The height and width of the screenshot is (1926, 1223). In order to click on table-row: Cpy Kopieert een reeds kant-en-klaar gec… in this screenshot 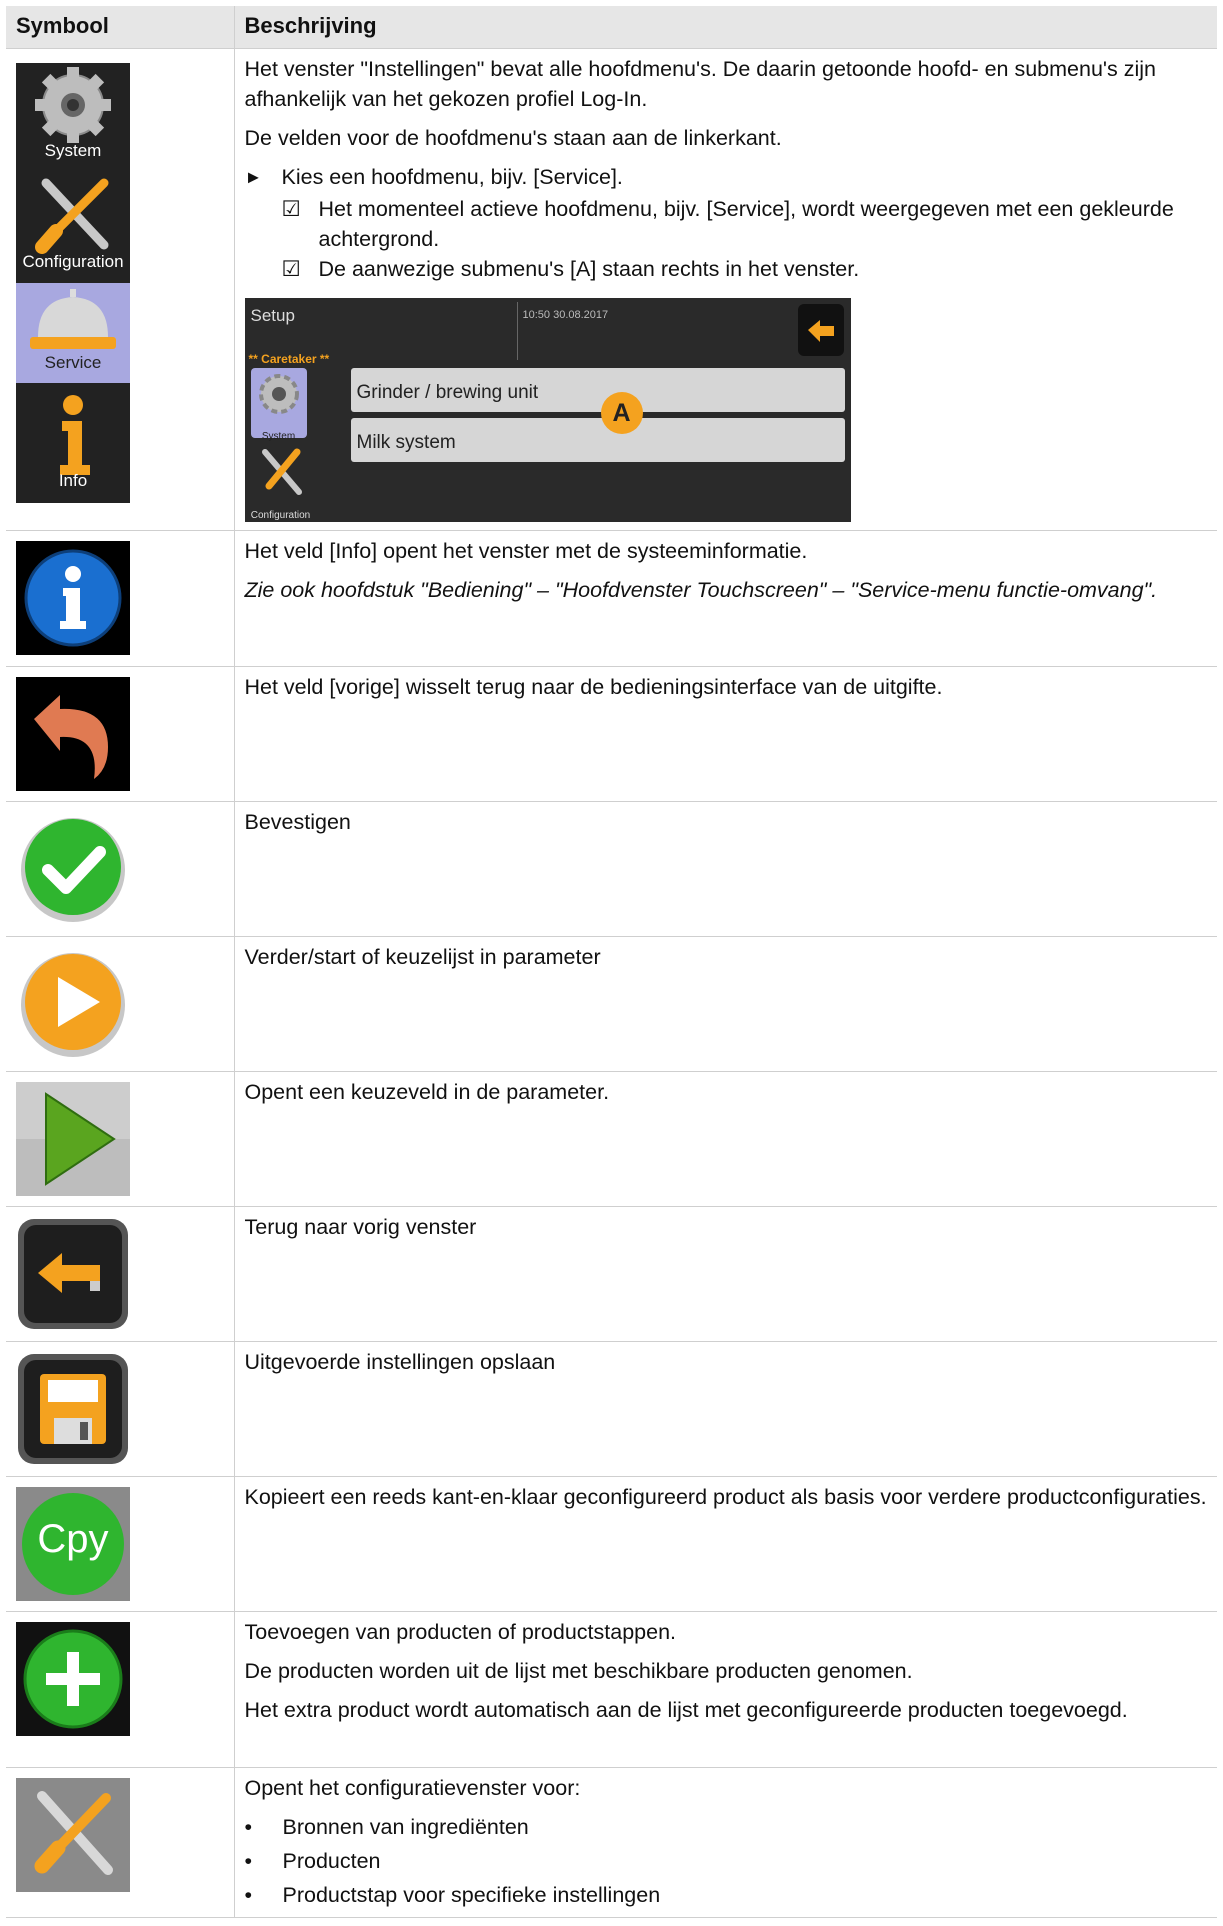, I will do `click(611, 1544)`.